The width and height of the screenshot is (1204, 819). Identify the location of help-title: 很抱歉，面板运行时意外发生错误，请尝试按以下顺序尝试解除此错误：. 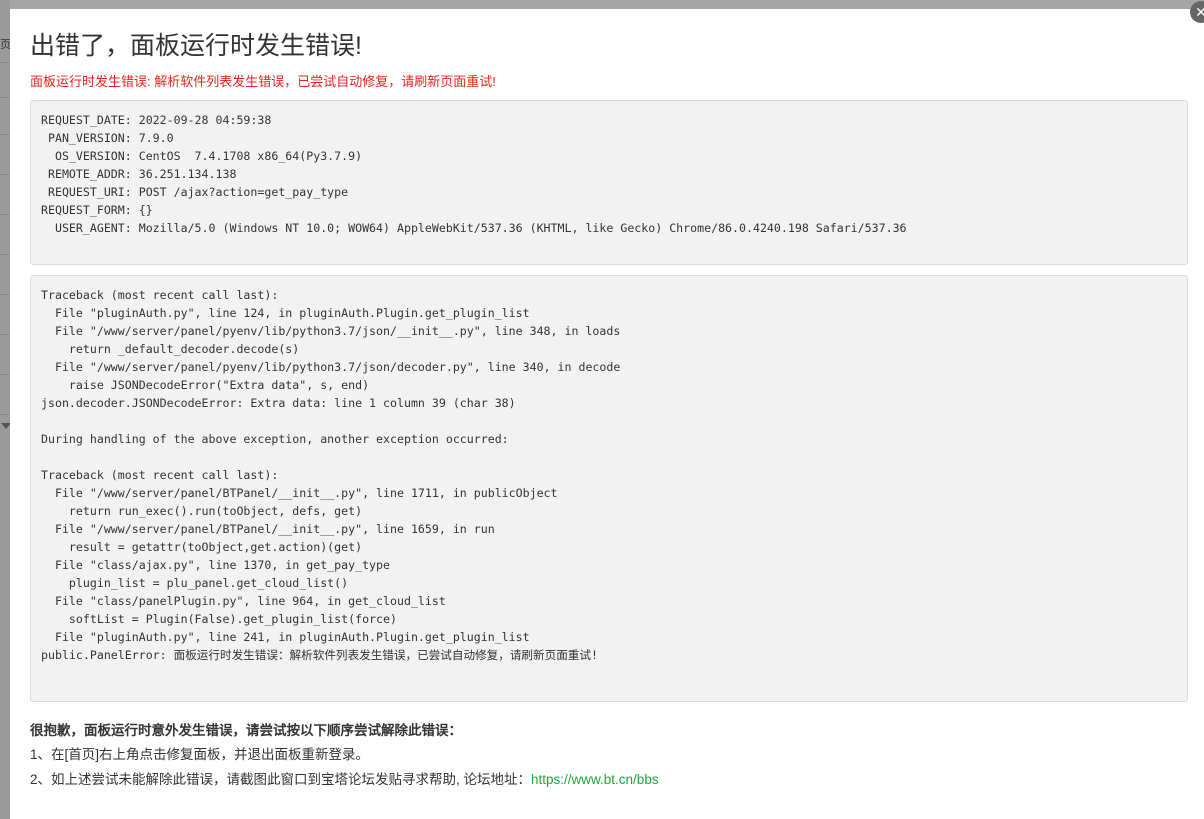
(246, 730).